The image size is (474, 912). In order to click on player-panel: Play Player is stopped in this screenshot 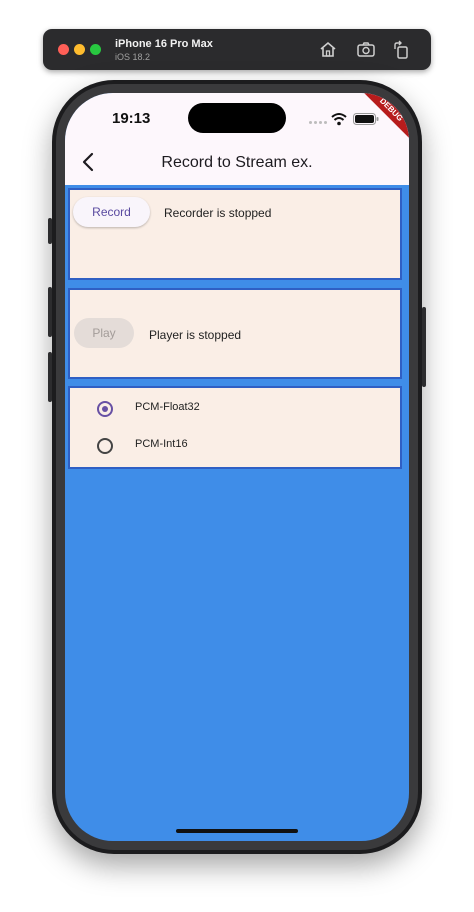, I will do `click(235, 333)`.